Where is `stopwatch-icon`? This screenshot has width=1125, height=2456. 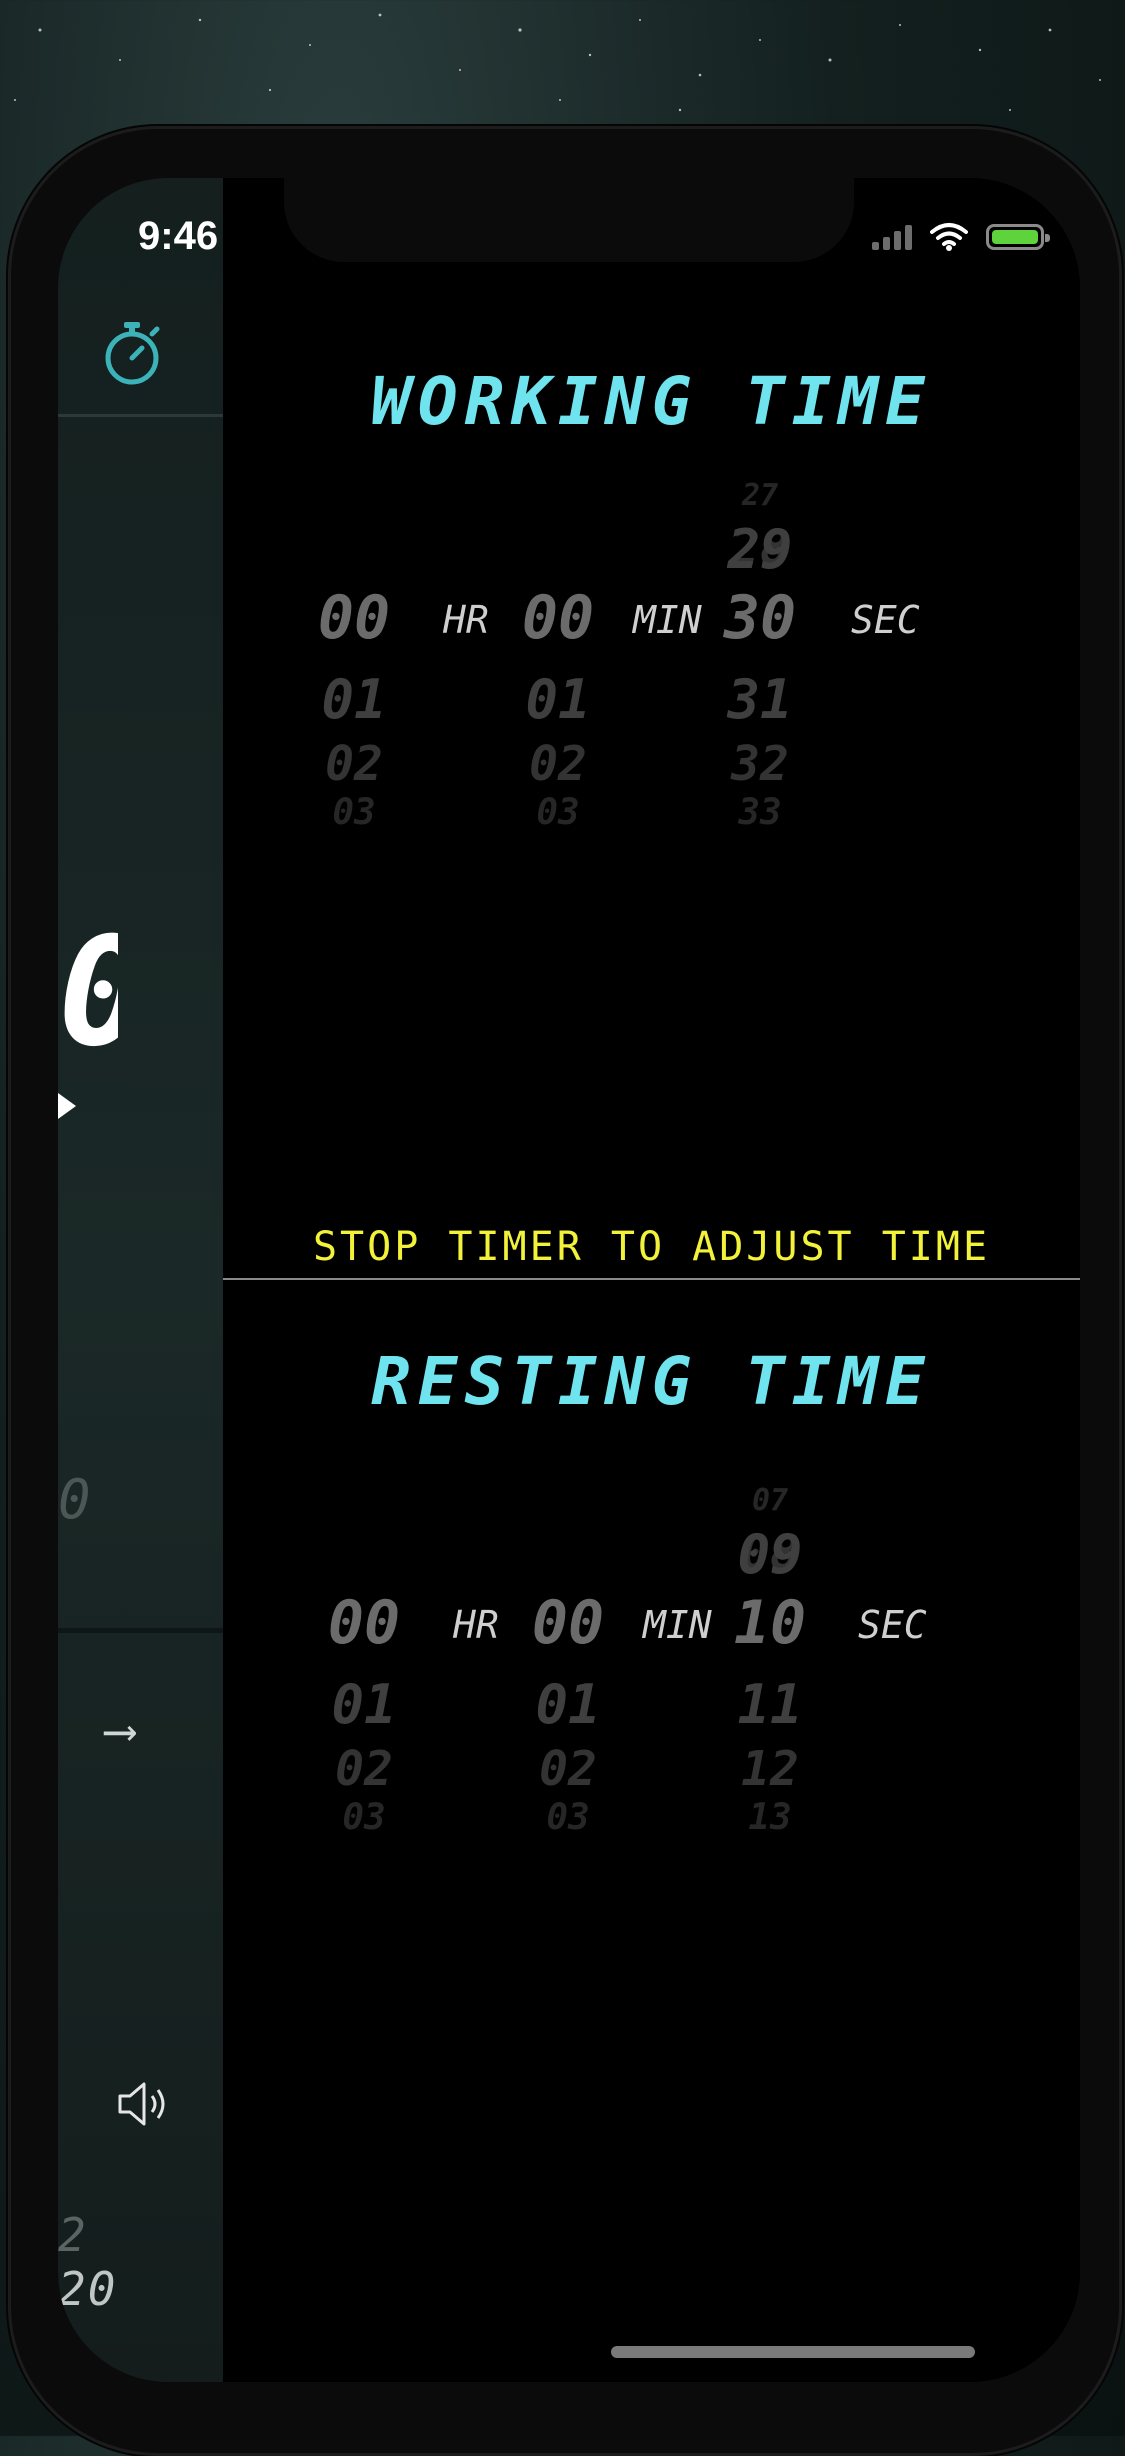 stopwatch-icon is located at coordinates (132, 353).